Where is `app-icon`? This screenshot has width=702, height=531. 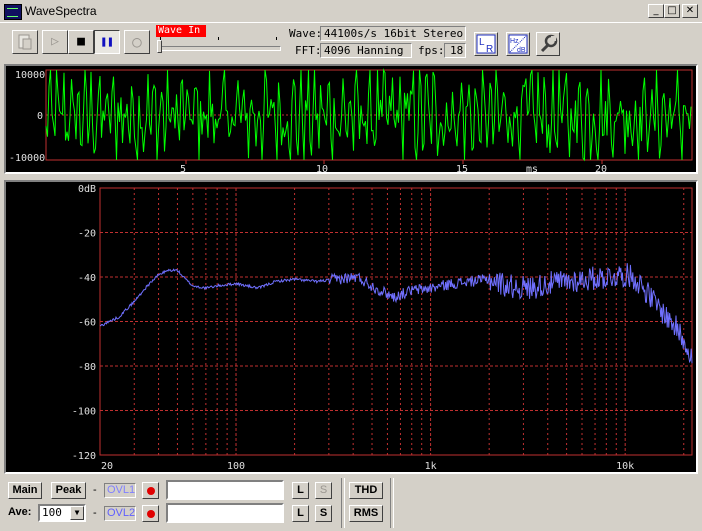 app-icon is located at coordinates (13, 12).